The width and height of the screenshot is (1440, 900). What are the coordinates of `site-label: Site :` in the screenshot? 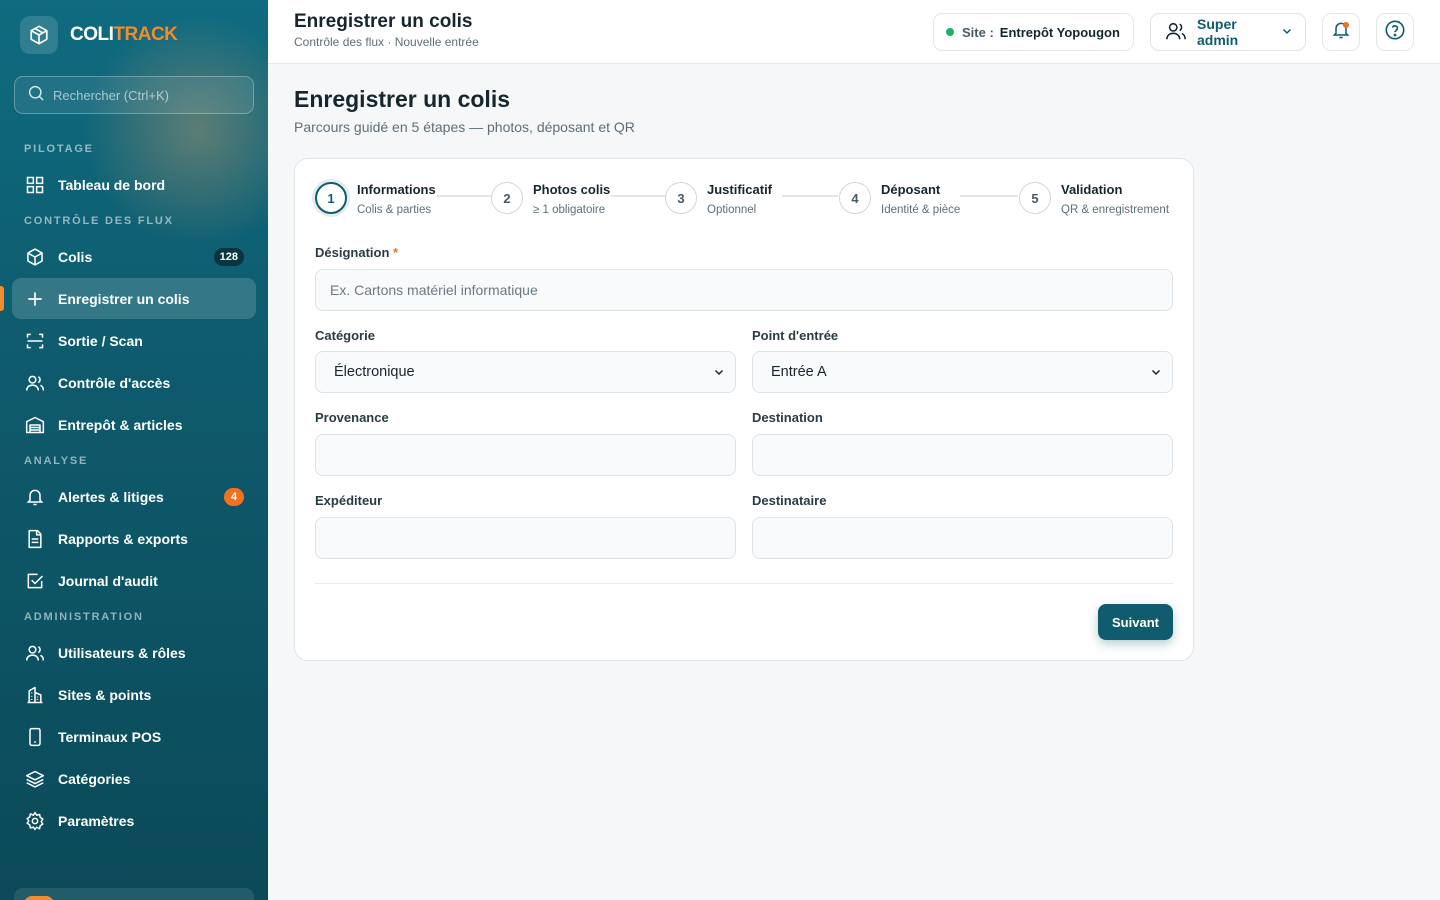 It's located at (978, 32).